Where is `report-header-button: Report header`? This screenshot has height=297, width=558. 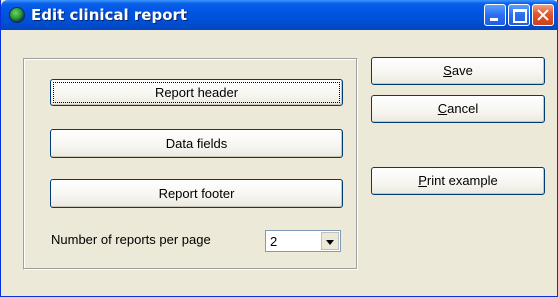 report-header-button: Report header is located at coordinates (196, 92).